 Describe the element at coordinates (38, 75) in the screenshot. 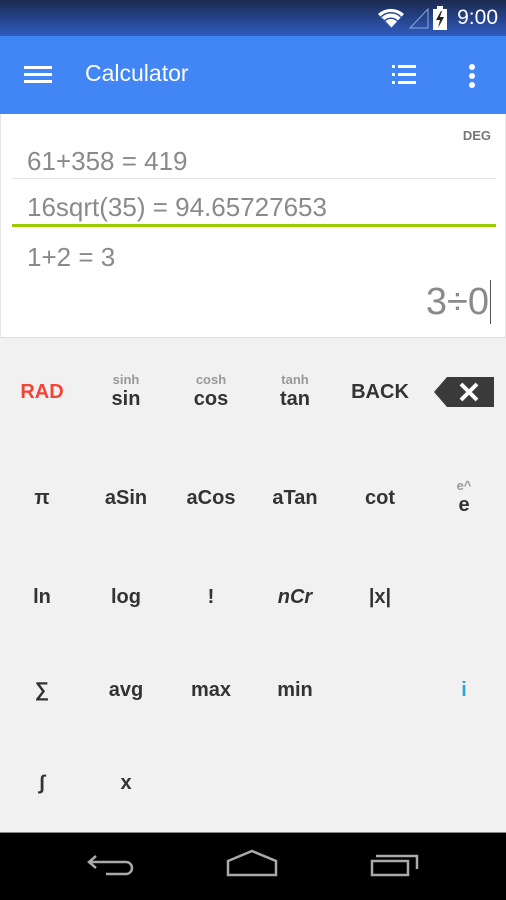

I see `menu-button` at that location.